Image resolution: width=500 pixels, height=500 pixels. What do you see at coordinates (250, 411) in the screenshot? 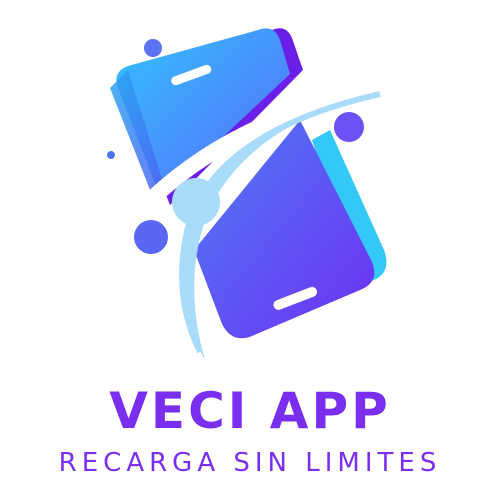
I see `brand-name: VECI APP` at bounding box center [250, 411].